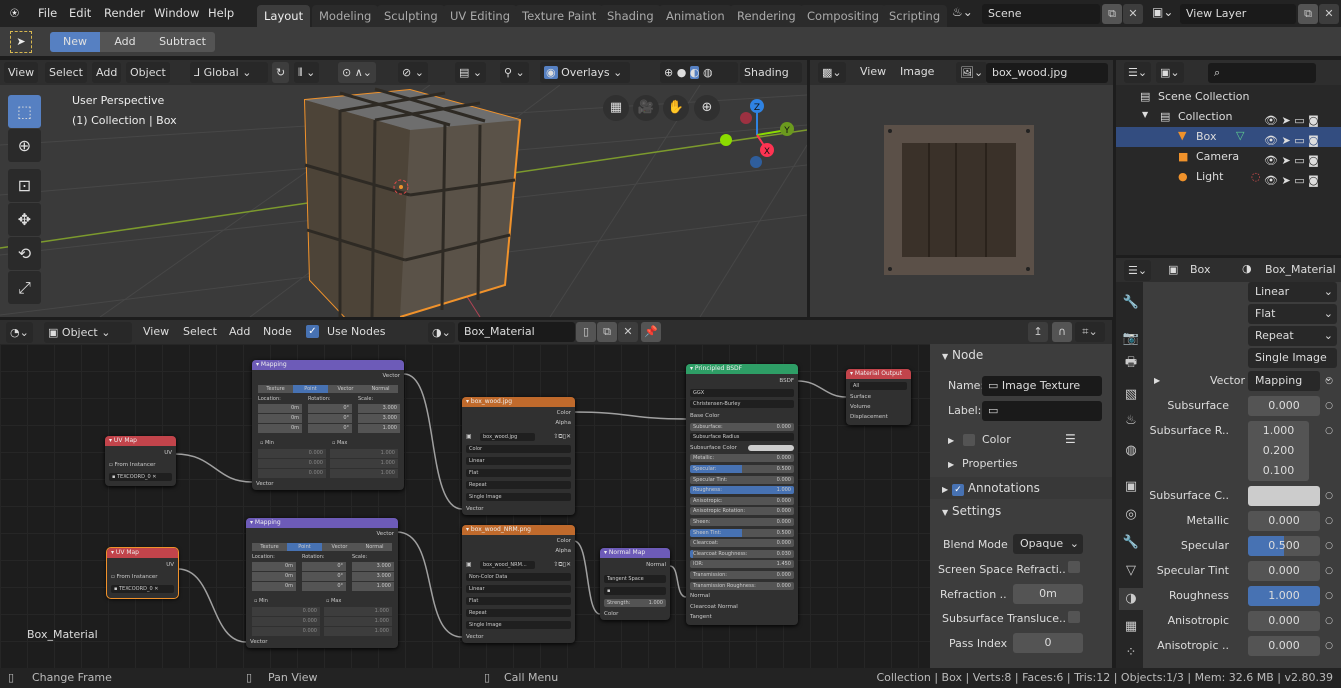  Describe the element at coordinates (140, 477) in the screenshot. I see `uv-map-field: ▪ TEXCOORD_0 ✕` at that location.